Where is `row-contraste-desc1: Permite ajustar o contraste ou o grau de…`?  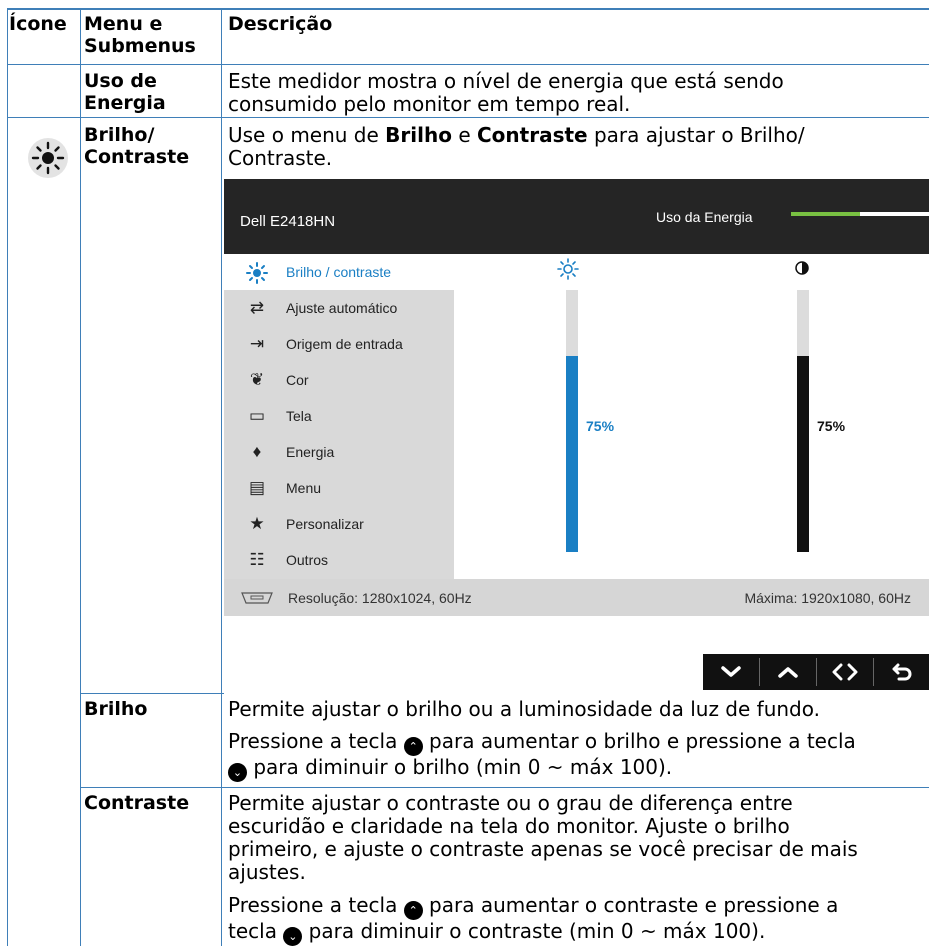 row-contraste-desc1: Permite ajustar o contraste ou o grau de… is located at coordinates (510, 803).